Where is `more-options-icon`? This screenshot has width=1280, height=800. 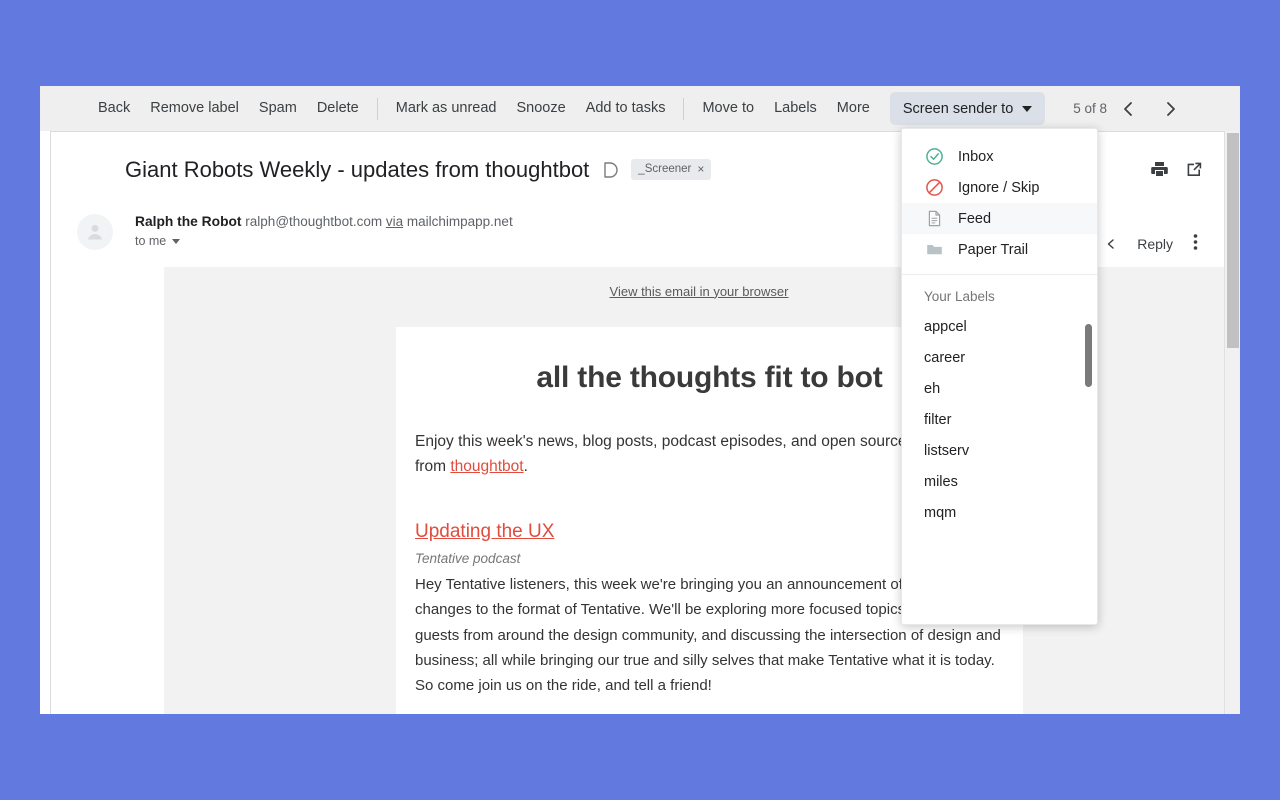
more-options-icon is located at coordinates (1195, 244).